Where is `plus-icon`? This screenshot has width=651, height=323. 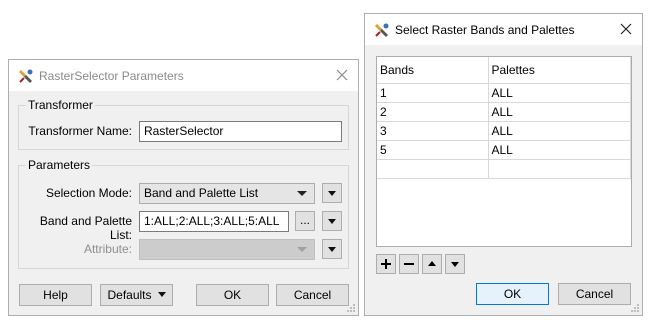 plus-icon is located at coordinates (386, 264).